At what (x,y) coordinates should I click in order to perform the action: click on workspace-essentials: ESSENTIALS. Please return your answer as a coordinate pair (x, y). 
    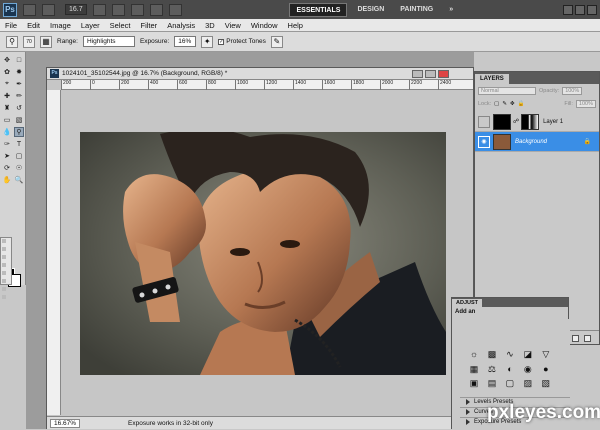
    Looking at the image, I should click on (318, 9).